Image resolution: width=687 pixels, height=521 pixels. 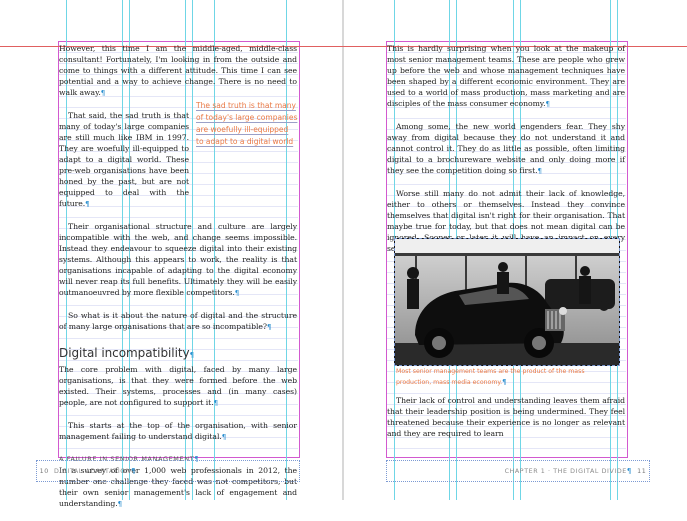 What do you see at coordinates (44, 471) in the screenshot?
I see `page-number: 10` at bounding box center [44, 471].